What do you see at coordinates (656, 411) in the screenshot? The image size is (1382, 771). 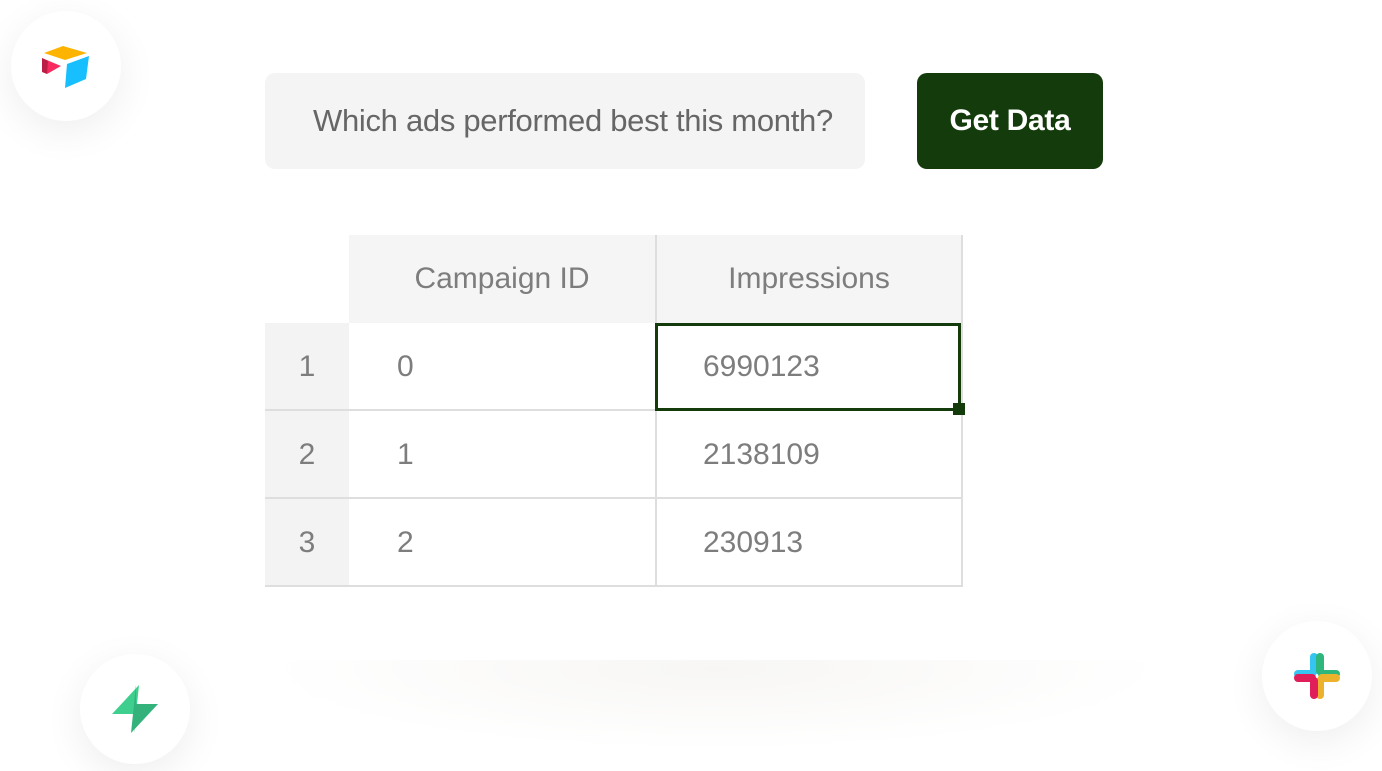 I see `column-divider` at bounding box center [656, 411].